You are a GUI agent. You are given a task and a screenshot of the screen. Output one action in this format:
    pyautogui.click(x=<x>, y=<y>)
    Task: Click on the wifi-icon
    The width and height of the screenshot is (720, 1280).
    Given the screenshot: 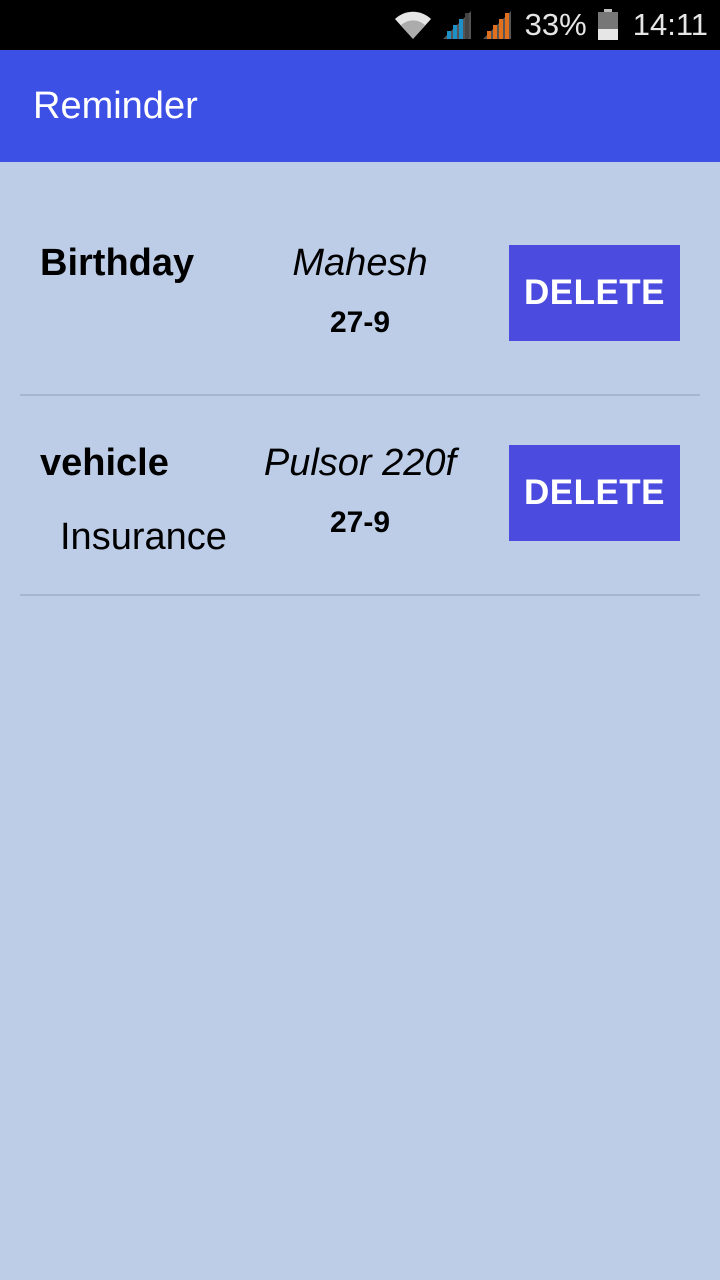 What is the action you would take?
    pyautogui.click(x=413, y=25)
    